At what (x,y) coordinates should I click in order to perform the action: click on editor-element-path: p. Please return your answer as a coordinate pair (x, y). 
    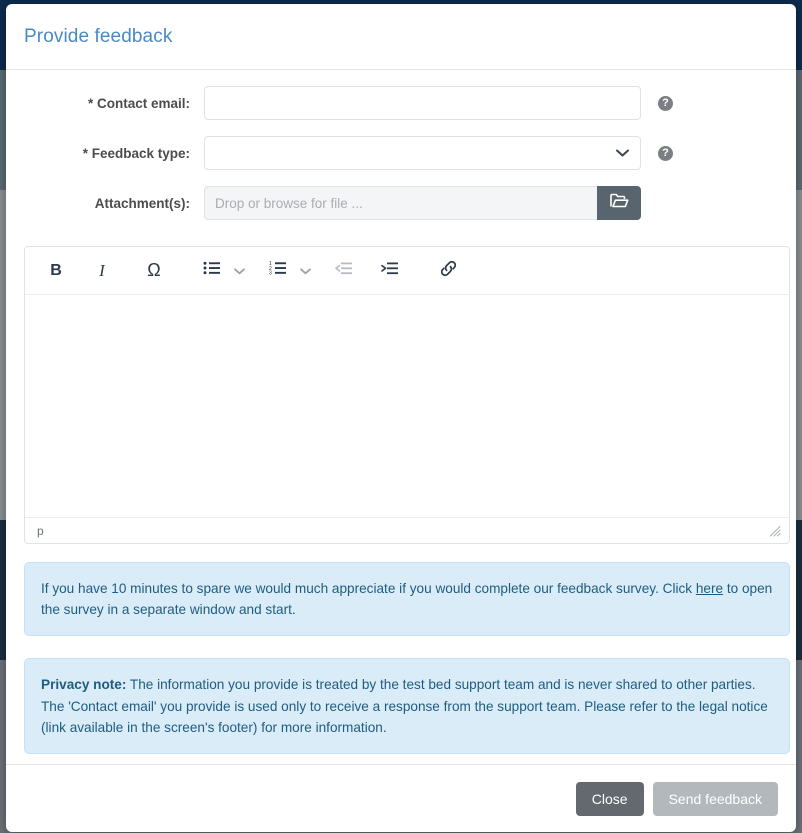
    Looking at the image, I should click on (40, 531).